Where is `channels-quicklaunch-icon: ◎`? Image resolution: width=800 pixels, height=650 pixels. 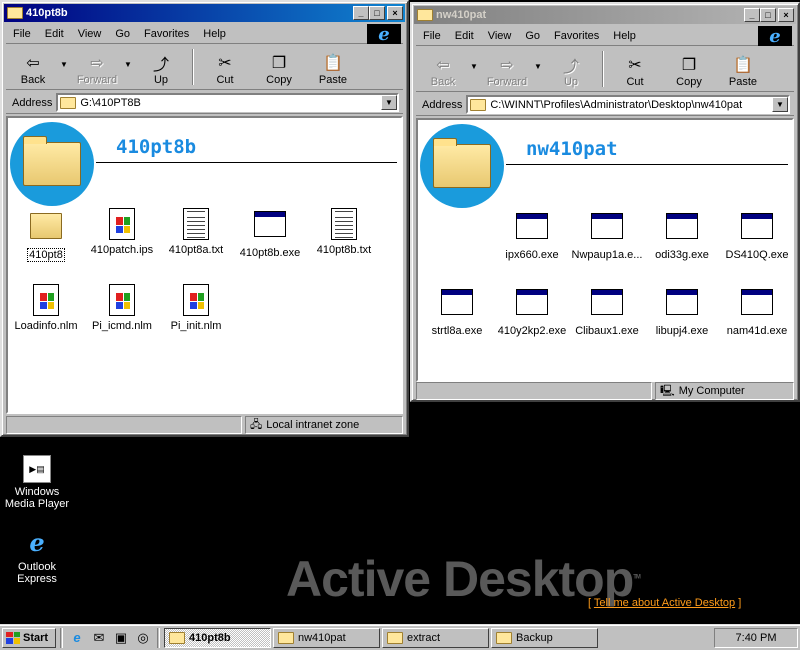
channels-quicklaunch-icon: ◎ is located at coordinates (143, 638).